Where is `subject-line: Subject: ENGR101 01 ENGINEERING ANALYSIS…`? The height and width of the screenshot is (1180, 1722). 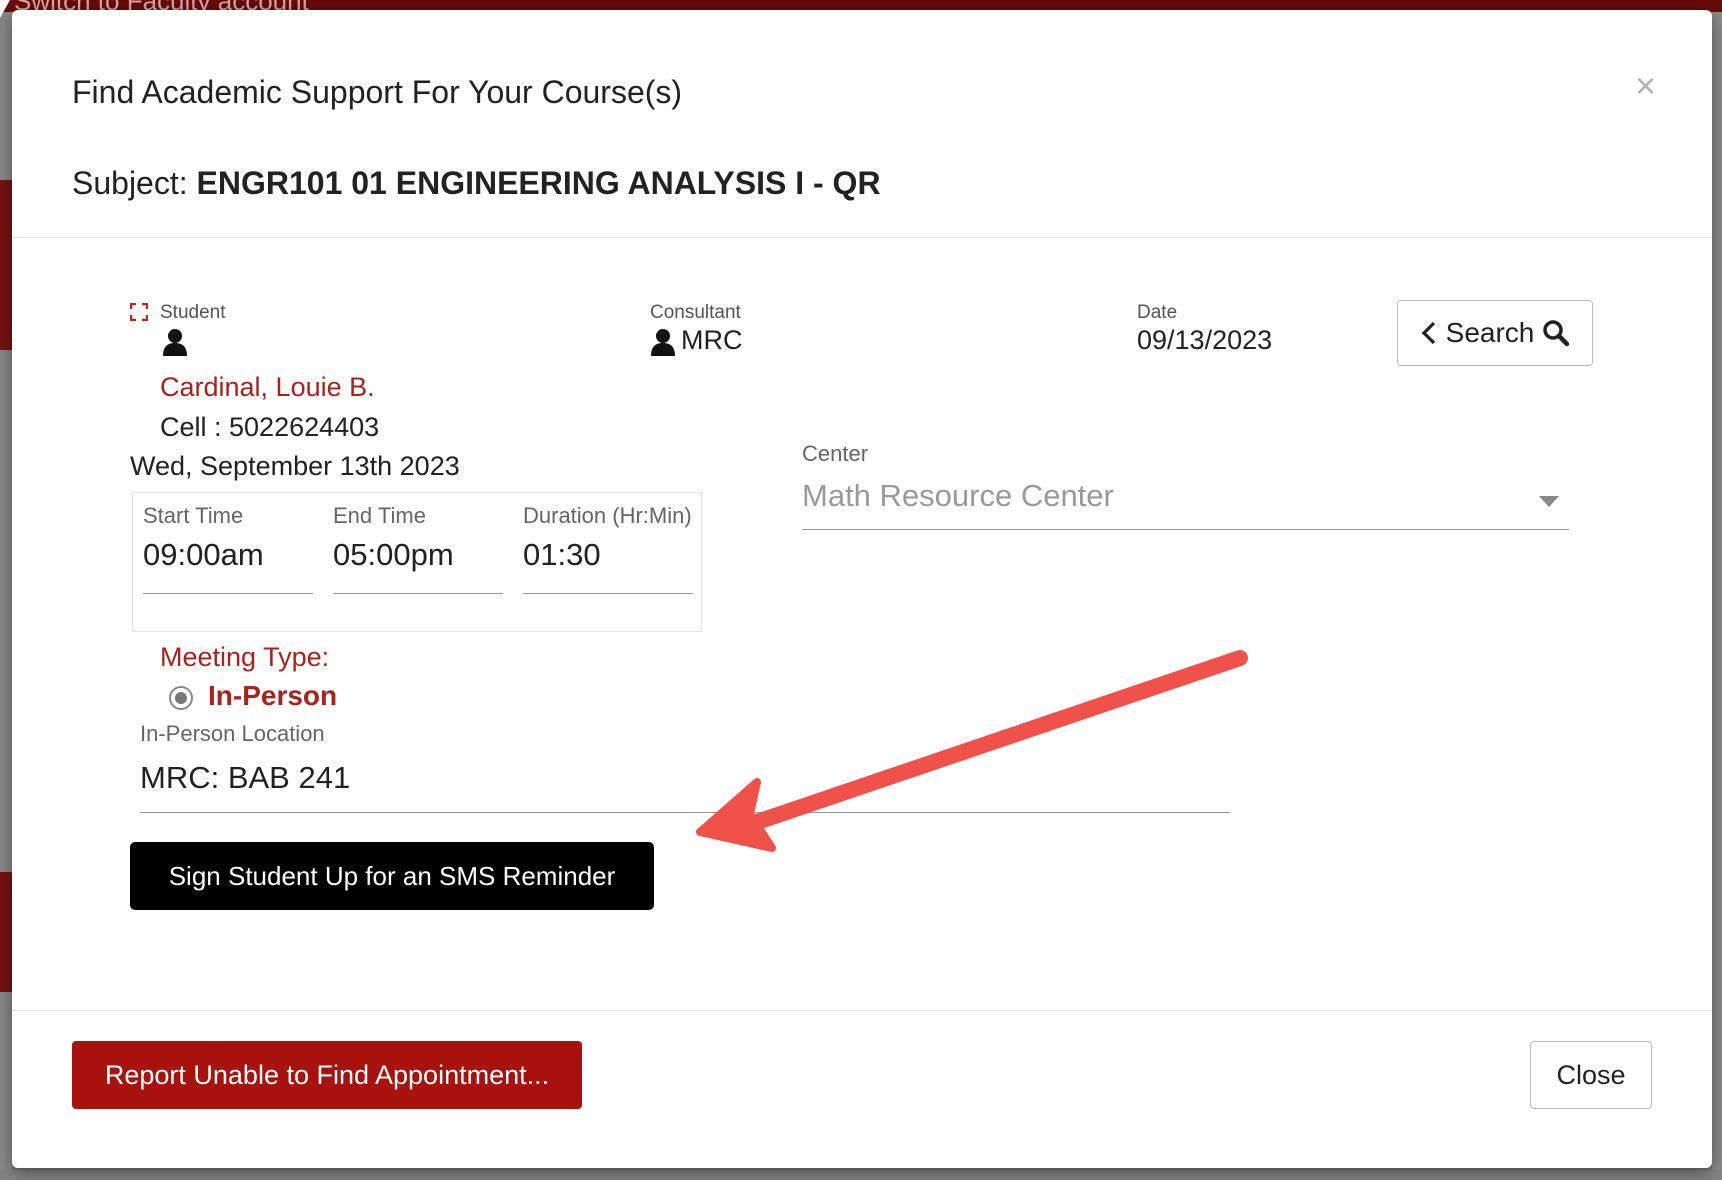 subject-line: Subject: ENGR101 01 ENGINEERING ANALYSIS… is located at coordinates (476, 183).